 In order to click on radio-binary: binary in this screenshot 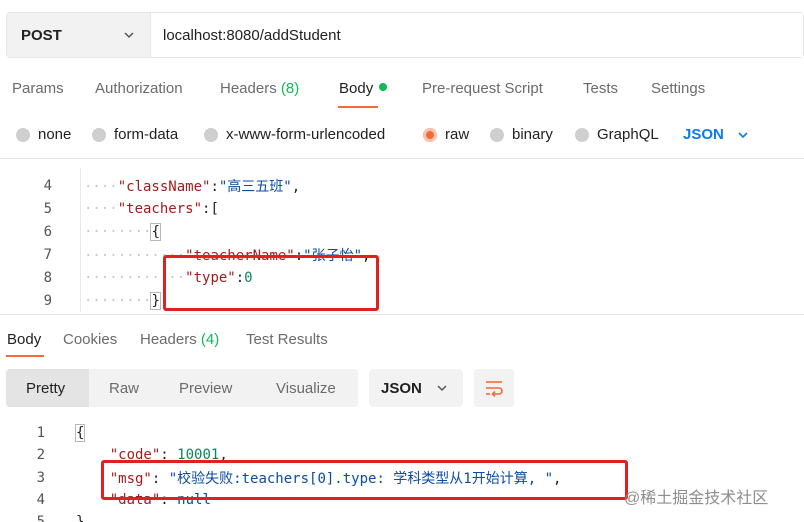, I will do `click(521, 134)`.